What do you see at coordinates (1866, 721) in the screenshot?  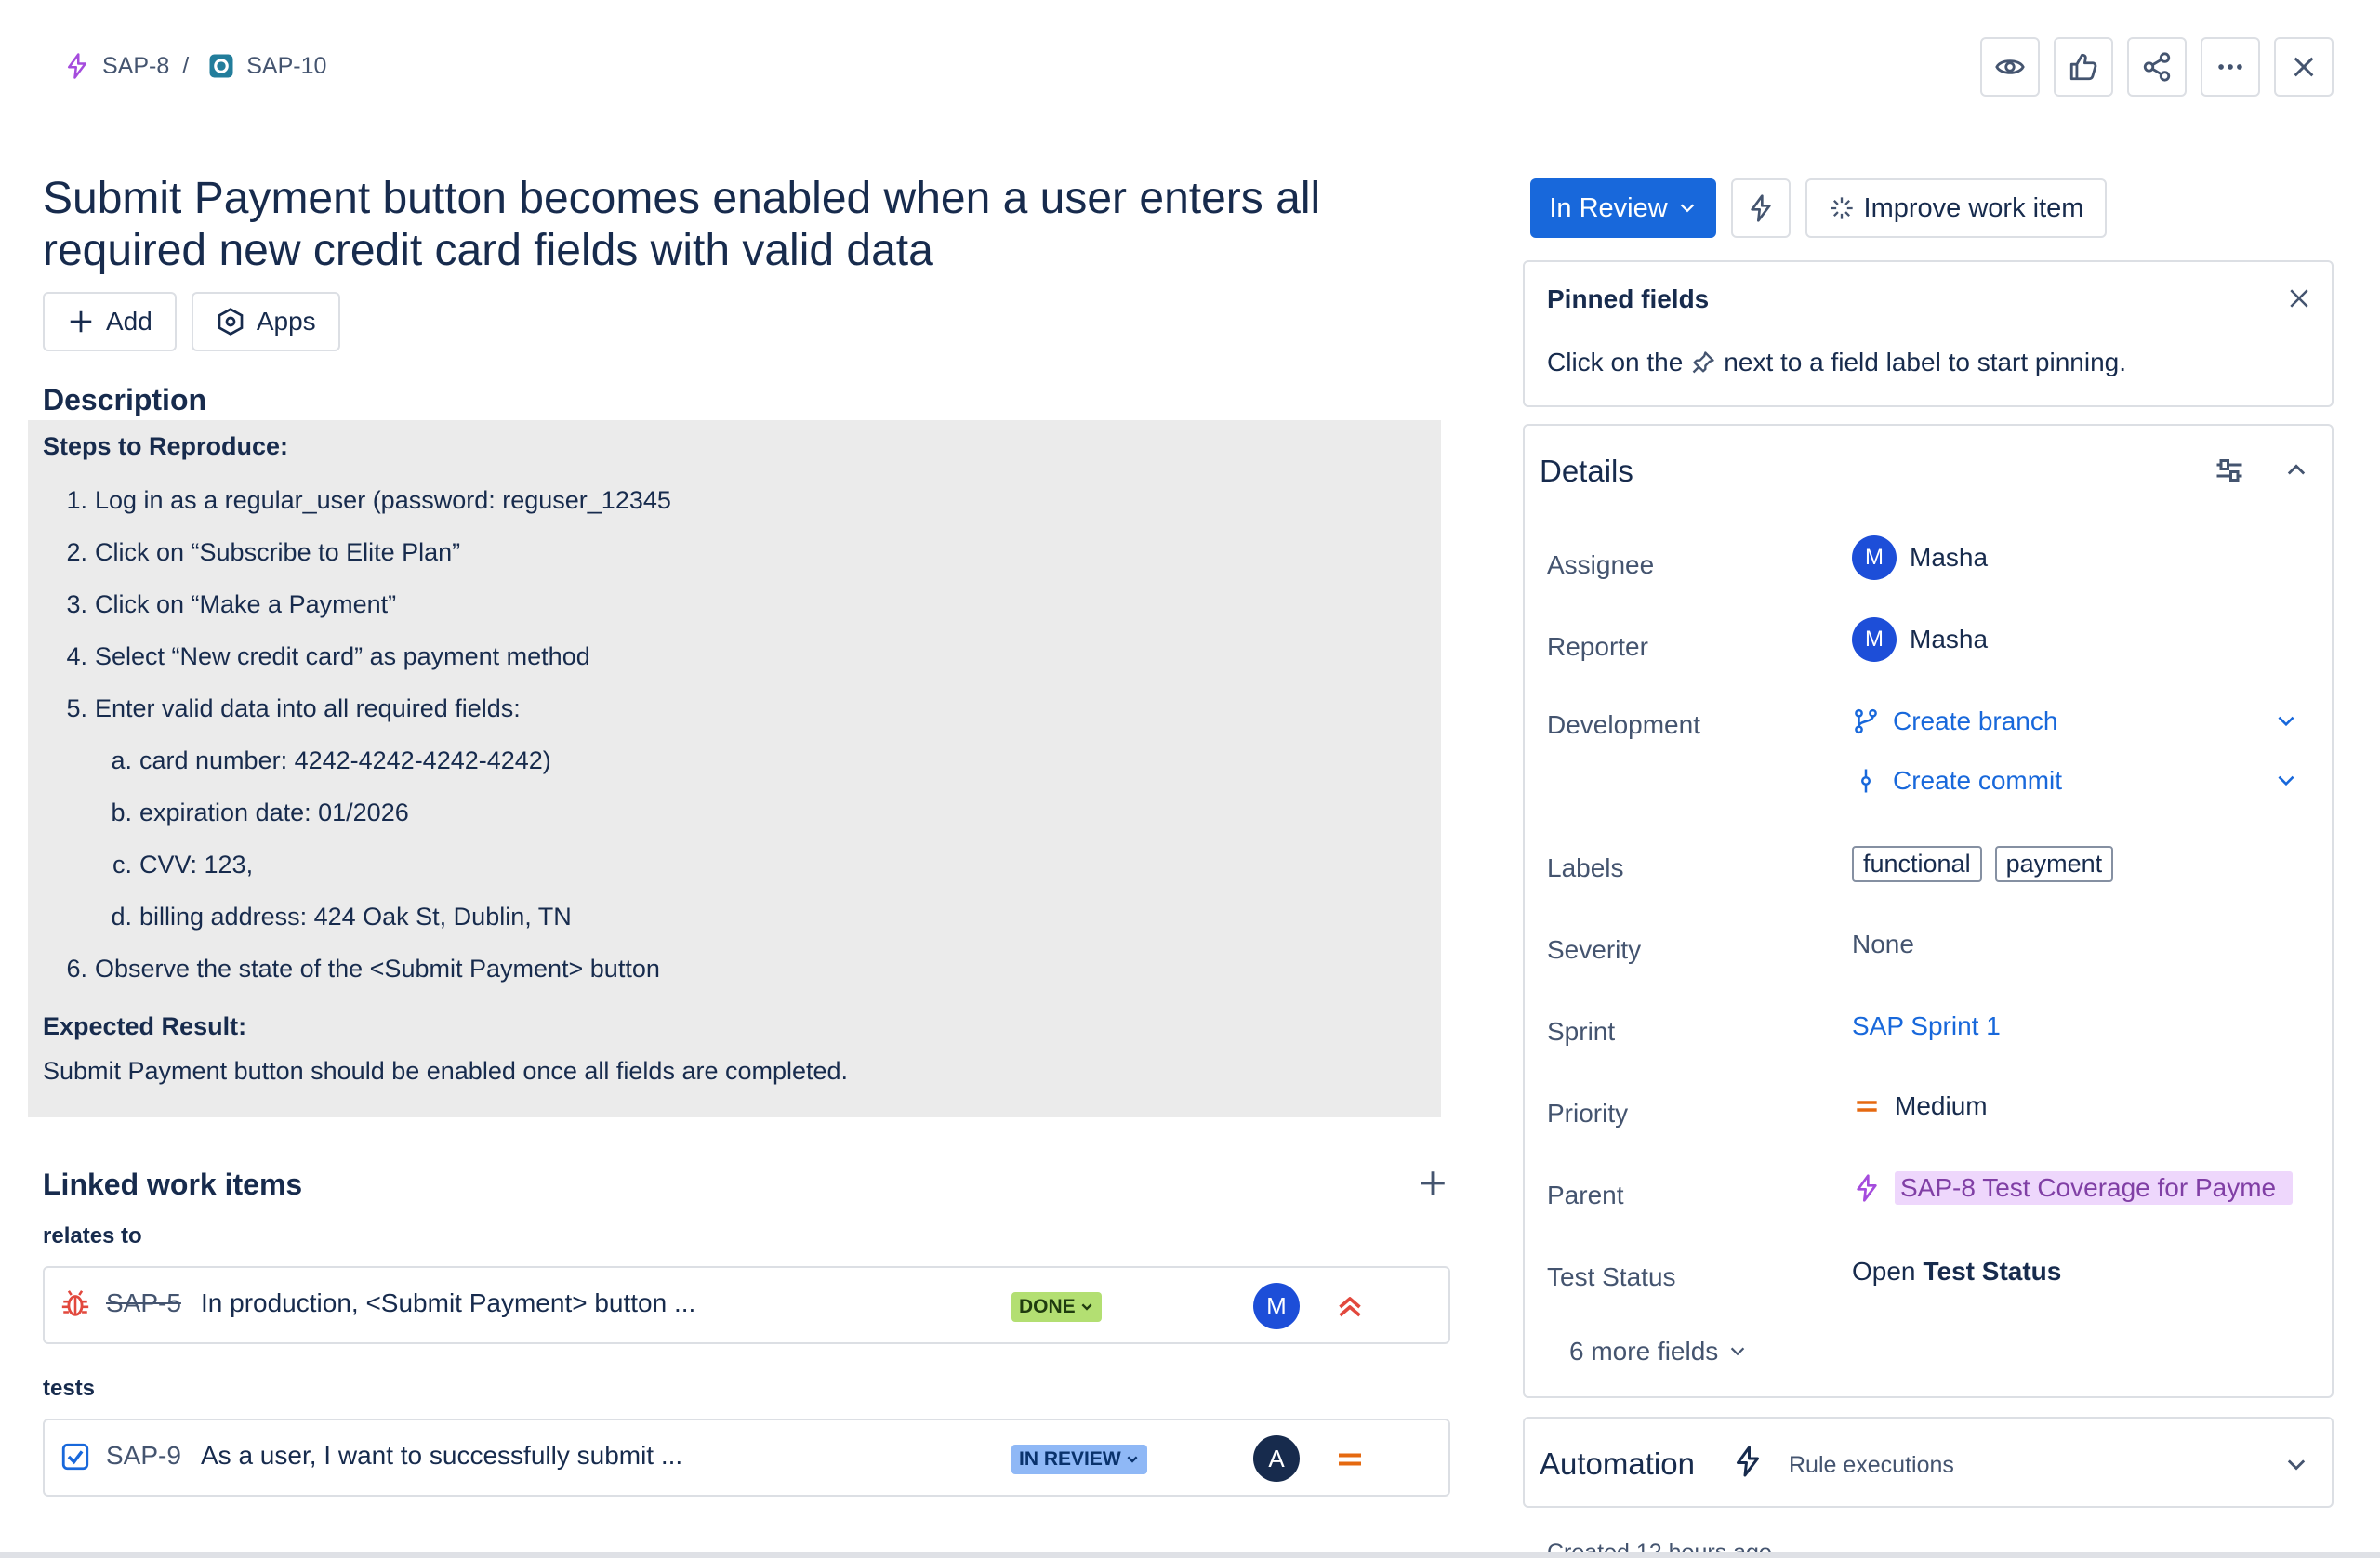 I see `branch-icon` at bounding box center [1866, 721].